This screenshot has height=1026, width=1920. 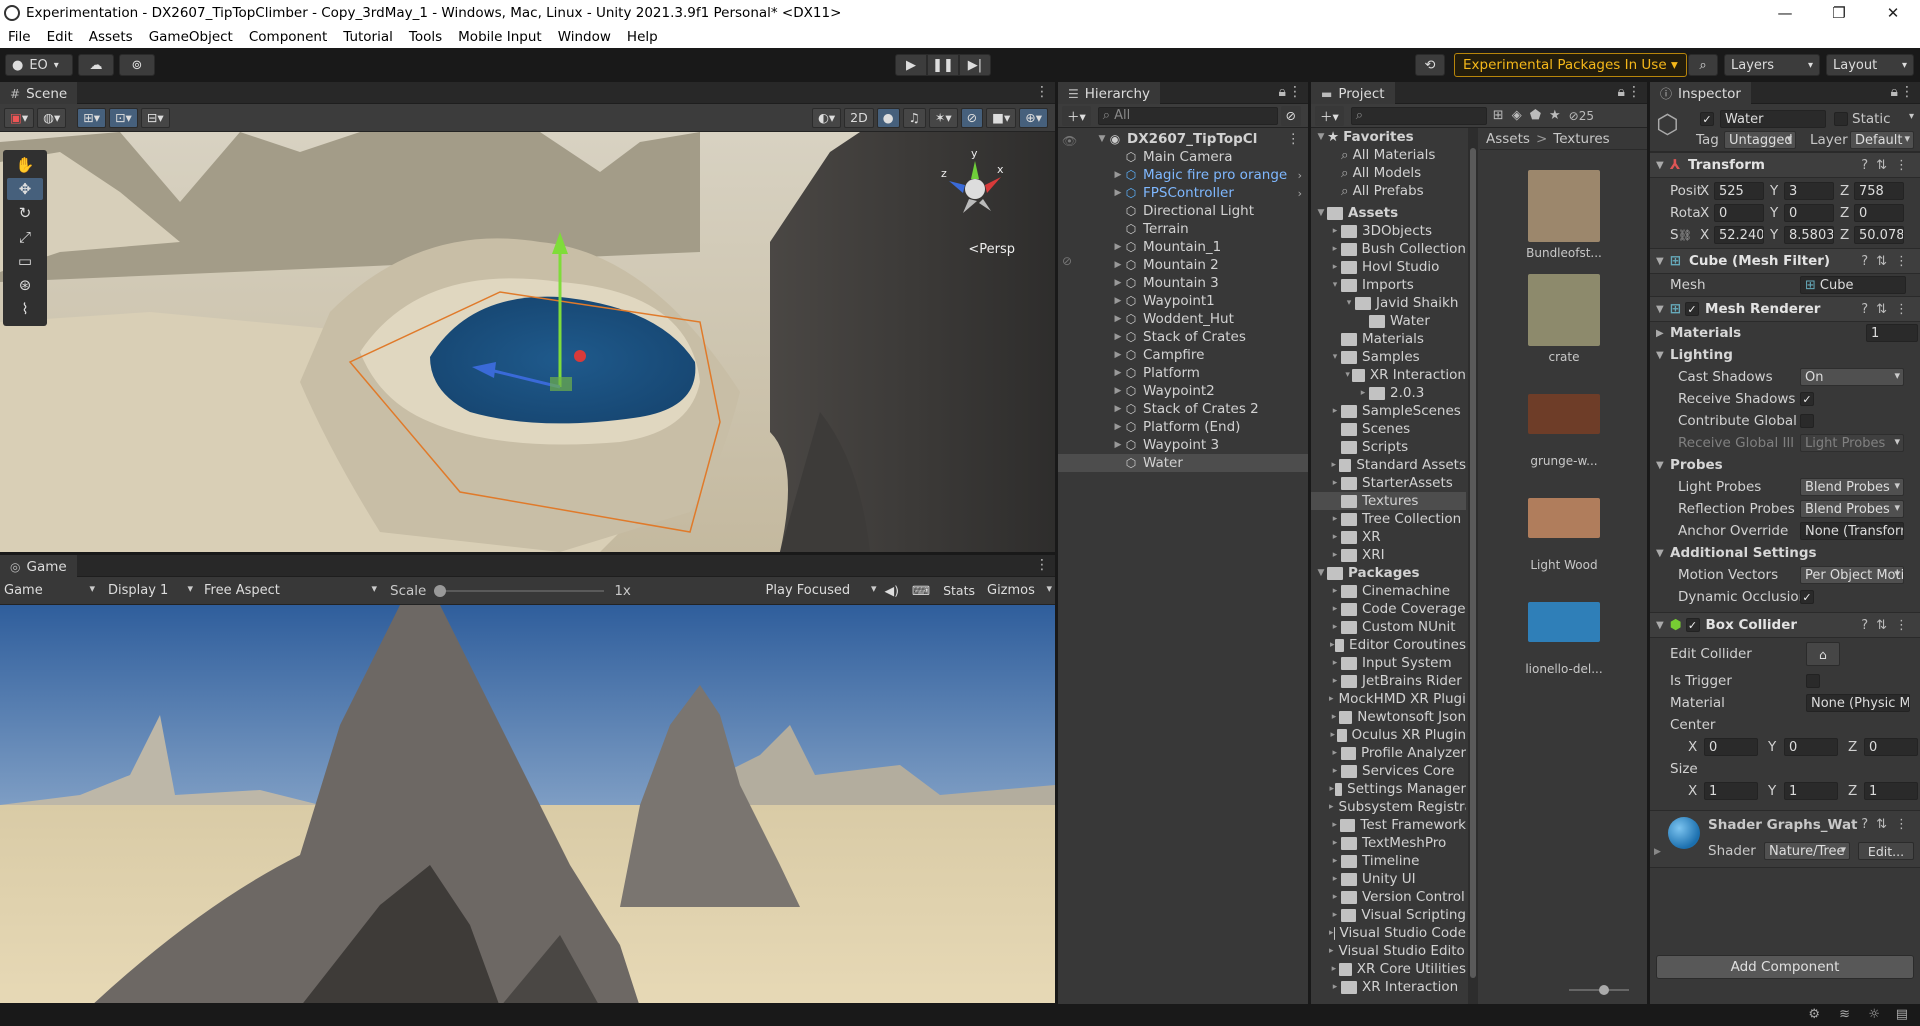 I want to click on draw-mode-button: ▣ ▾, so click(x=19, y=117).